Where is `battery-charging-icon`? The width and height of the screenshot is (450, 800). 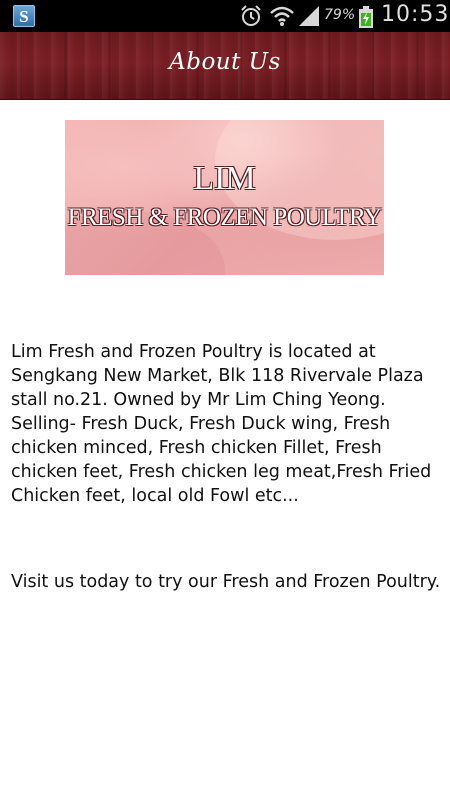
battery-charging-icon is located at coordinates (366, 19).